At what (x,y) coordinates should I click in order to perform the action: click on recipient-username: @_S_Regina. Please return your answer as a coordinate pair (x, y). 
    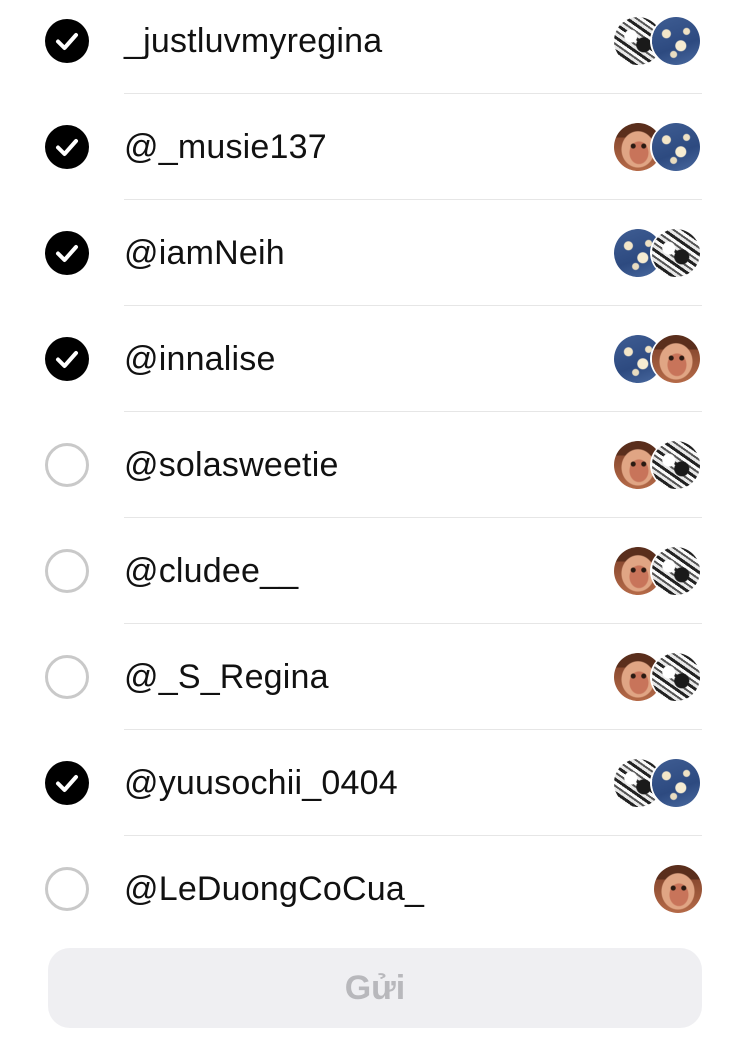
    Looking at the image, I should click on (226, 677).